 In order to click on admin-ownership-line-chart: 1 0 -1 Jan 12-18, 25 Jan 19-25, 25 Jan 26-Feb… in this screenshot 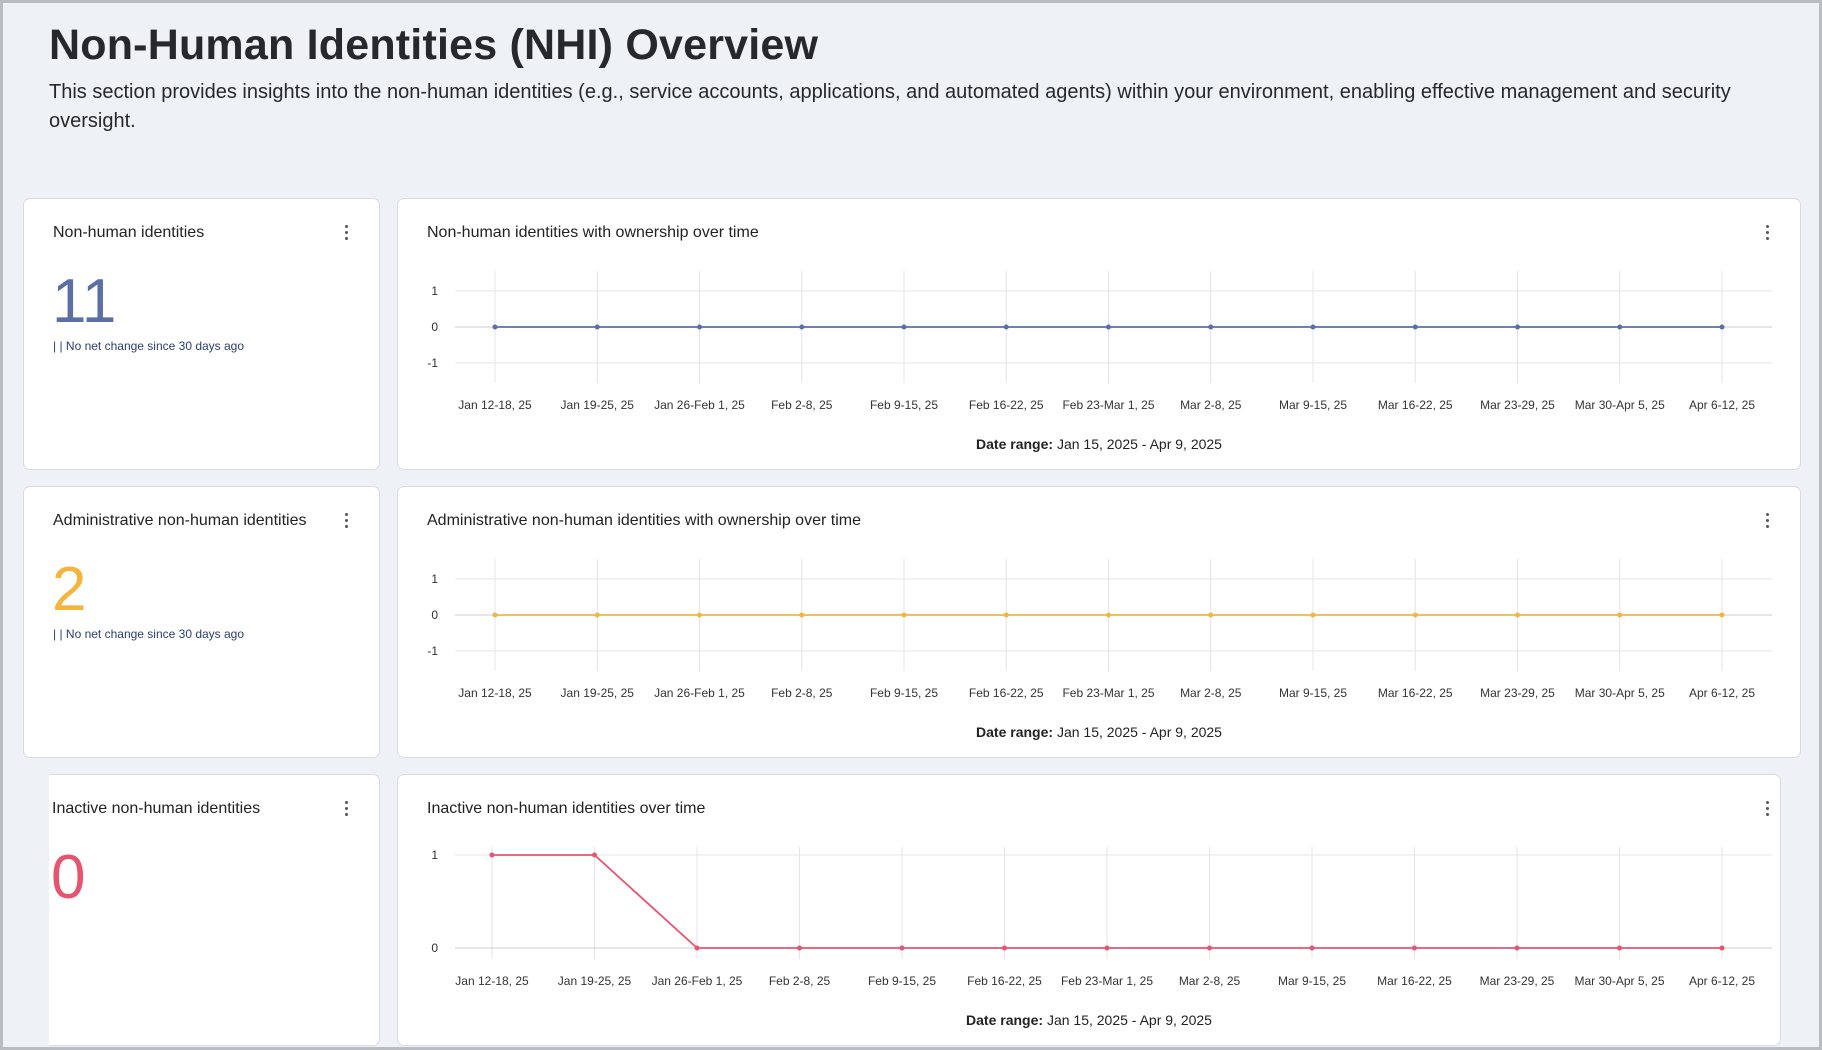, I will do `click(1099, 629)`.